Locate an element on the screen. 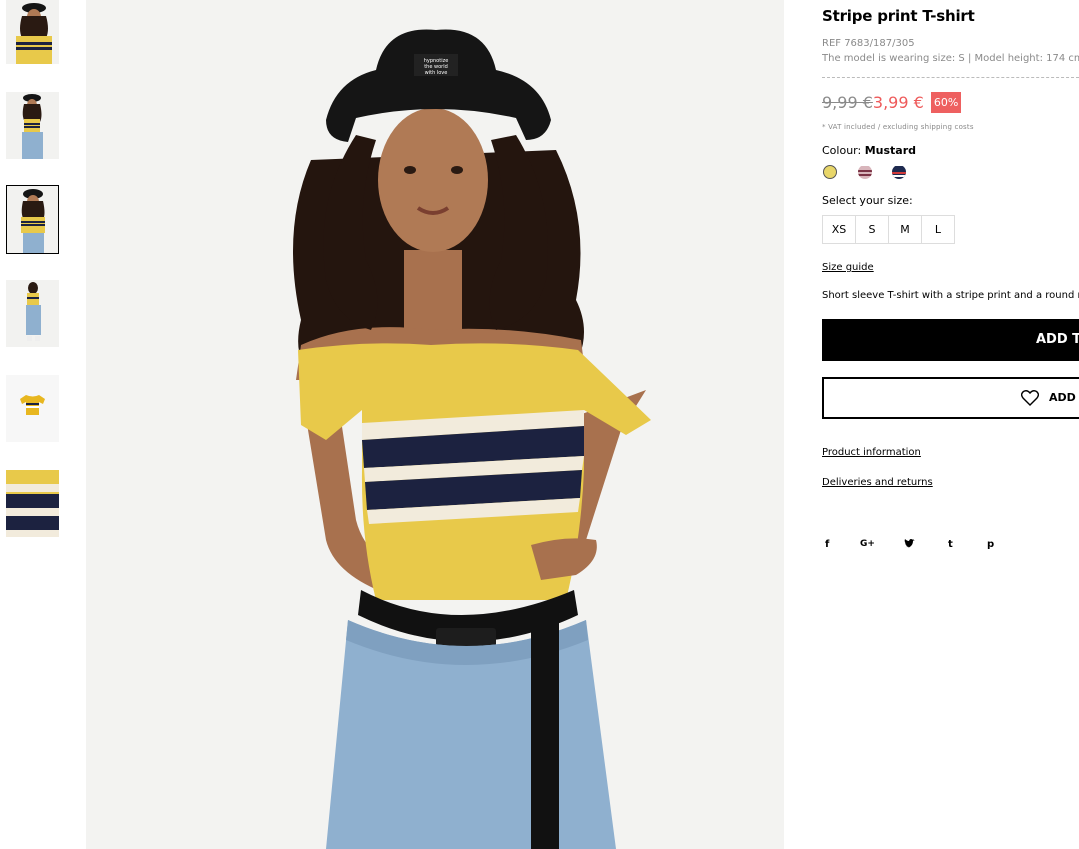 The height and width of the screenshot is (849, 1079). deliveries-returns-link: Deliveries and returns is located at coordinates (877, 482).